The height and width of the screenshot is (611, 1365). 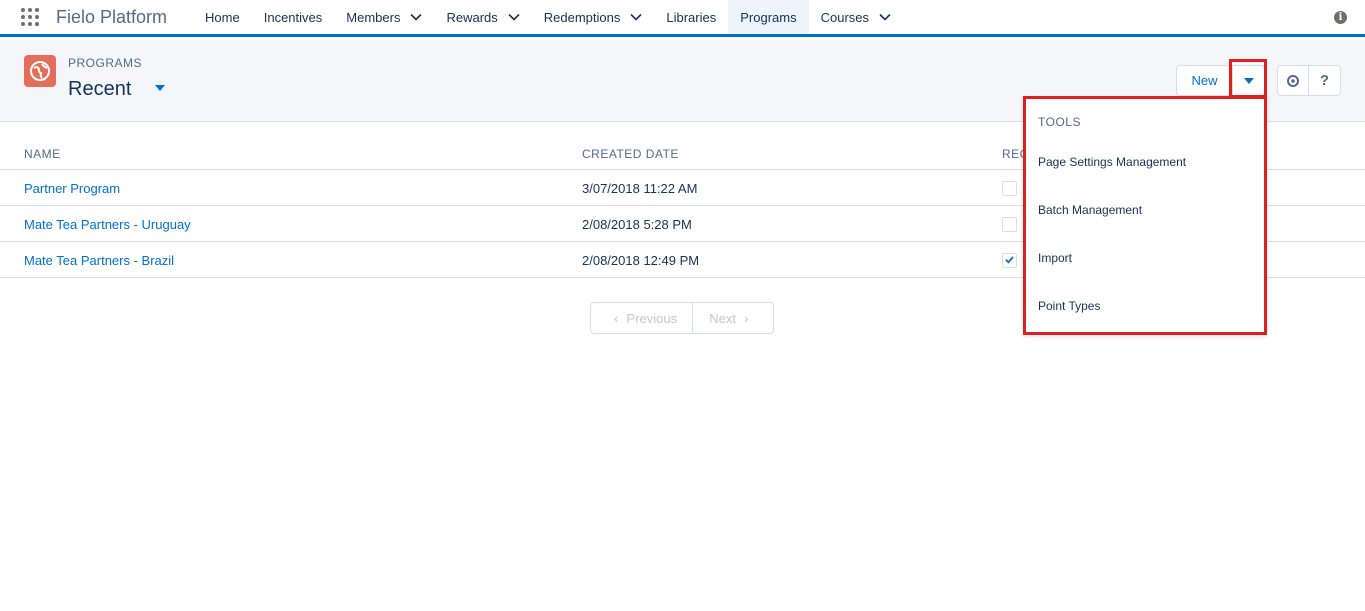 I want to click on info-icon: i, so click(x=1340, y=17).